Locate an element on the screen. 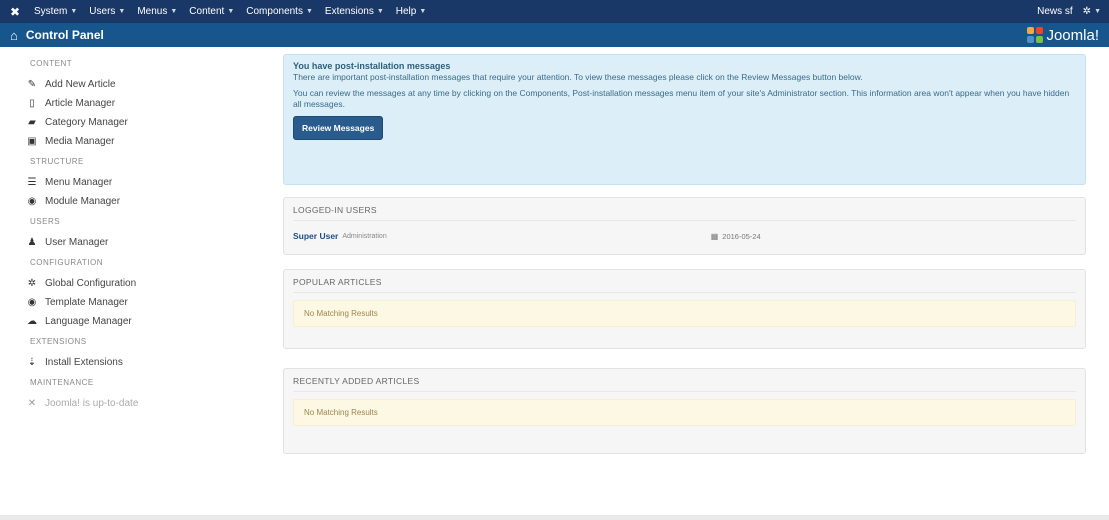 This screenshot has height=520, width=1109. menu-extensions: Extensions ▼ is located at coordinates (354, 11).